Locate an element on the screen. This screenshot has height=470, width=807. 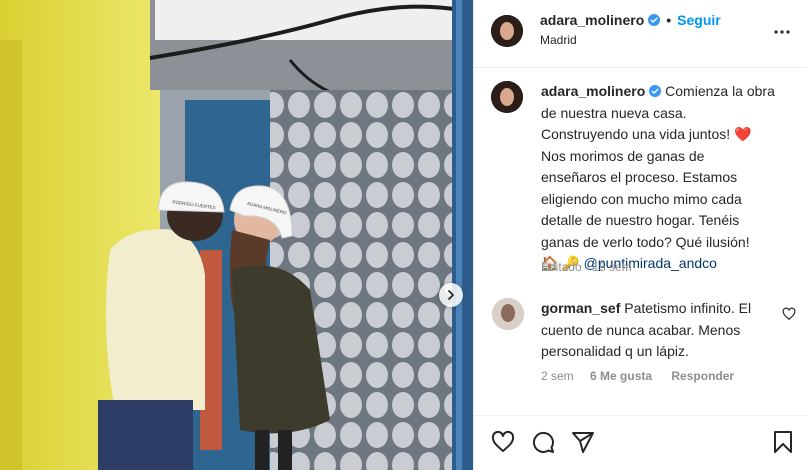
caption-line: Nos morimos de ganas de is located at coordinates (623, 155).